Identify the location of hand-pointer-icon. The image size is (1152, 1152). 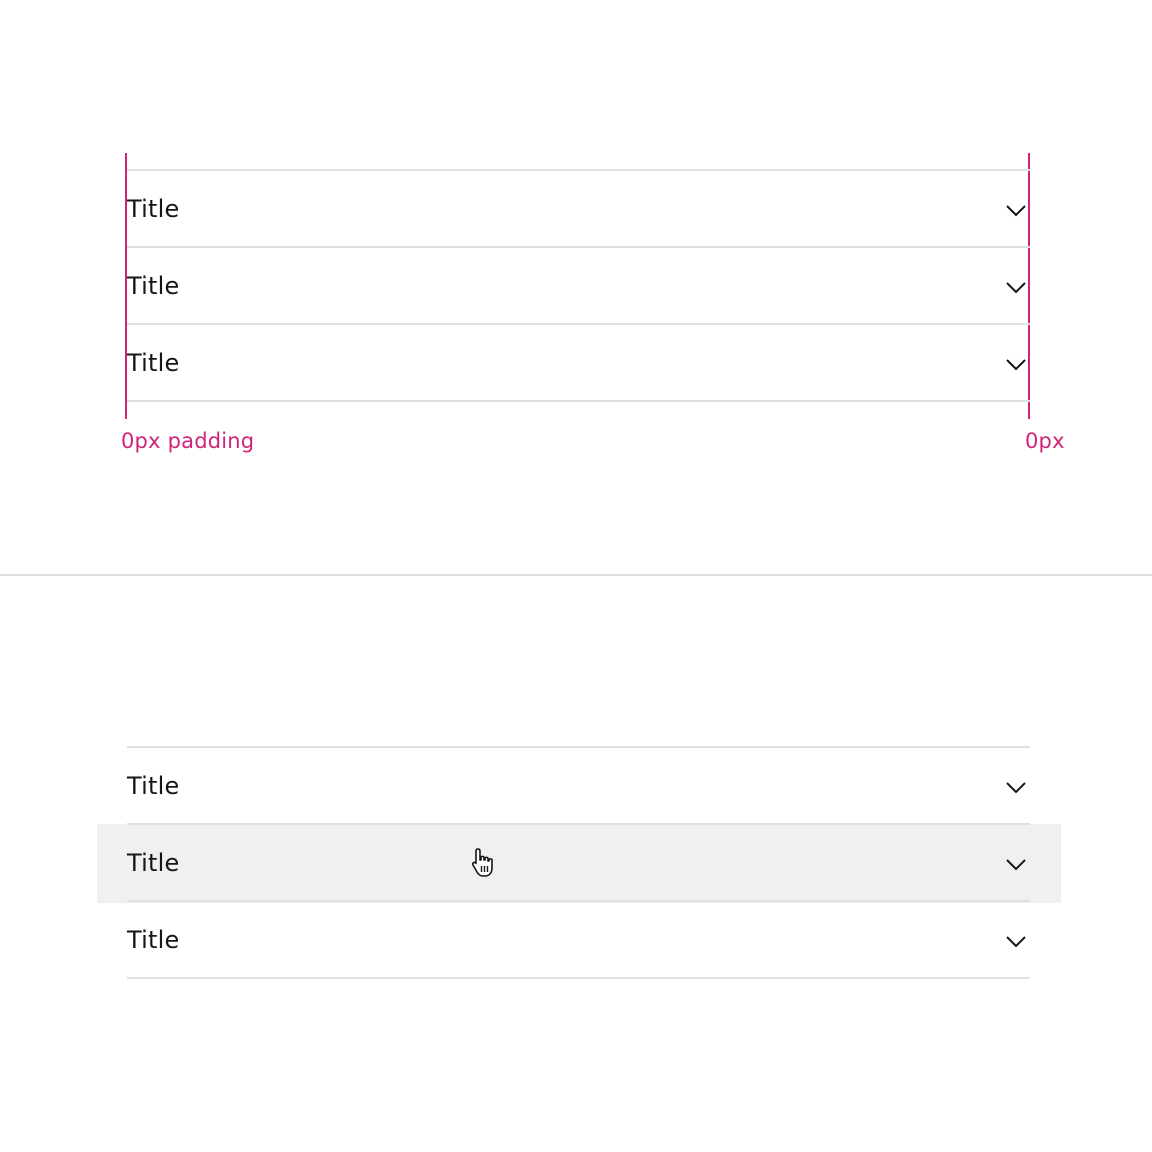
(485, 863).